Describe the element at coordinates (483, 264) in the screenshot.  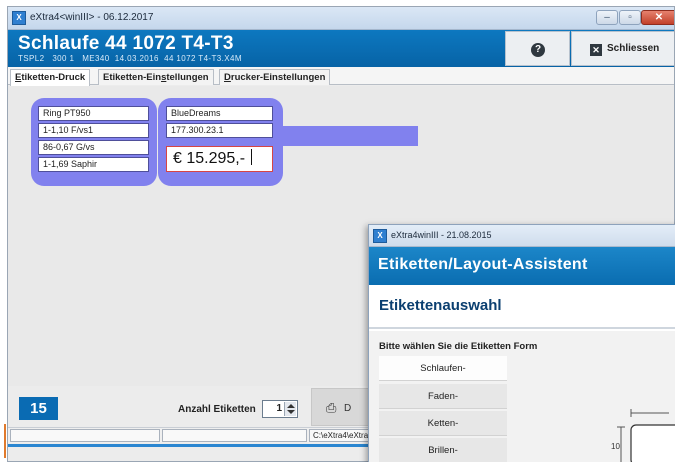
I see `assistant-title: Etiketten/Layout-Assistent` at that location.